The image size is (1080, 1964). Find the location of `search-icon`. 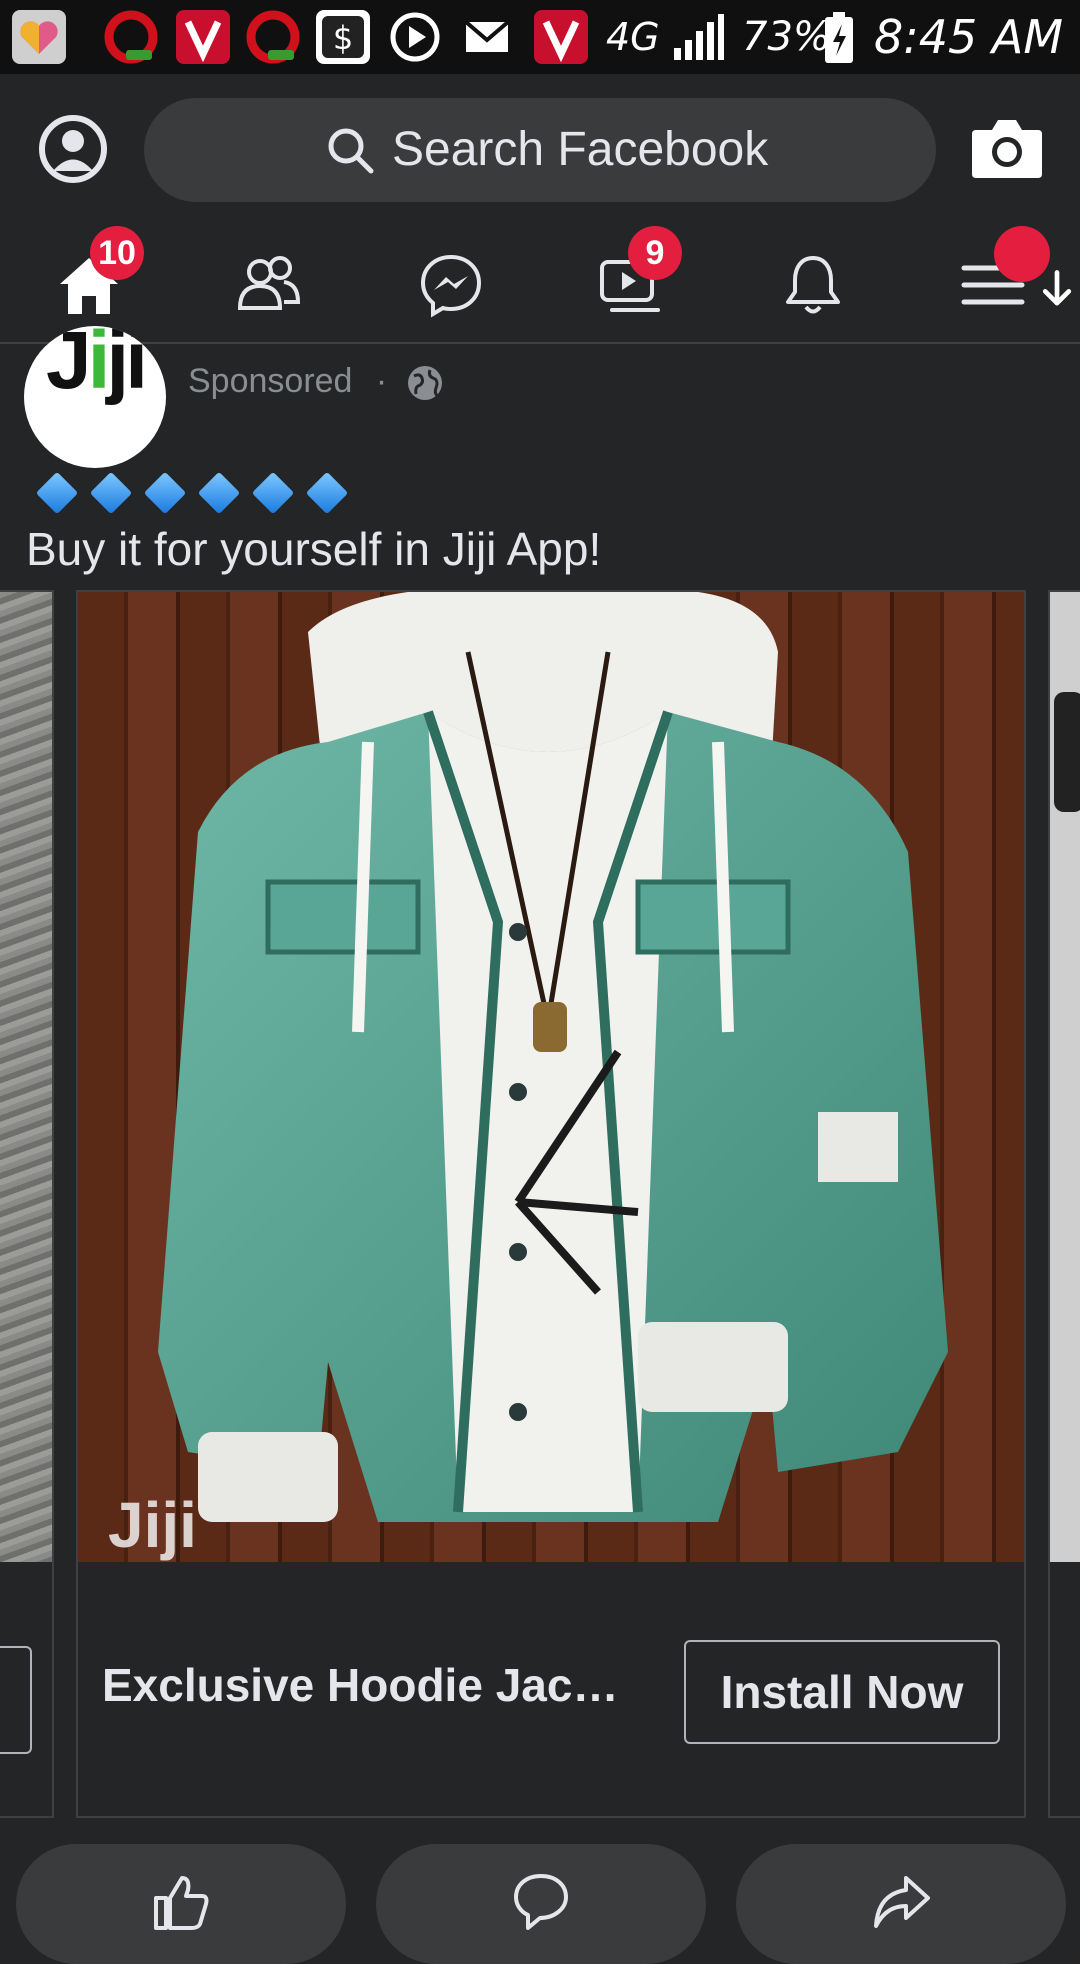

search-icon is located at coordinates (350, 150).